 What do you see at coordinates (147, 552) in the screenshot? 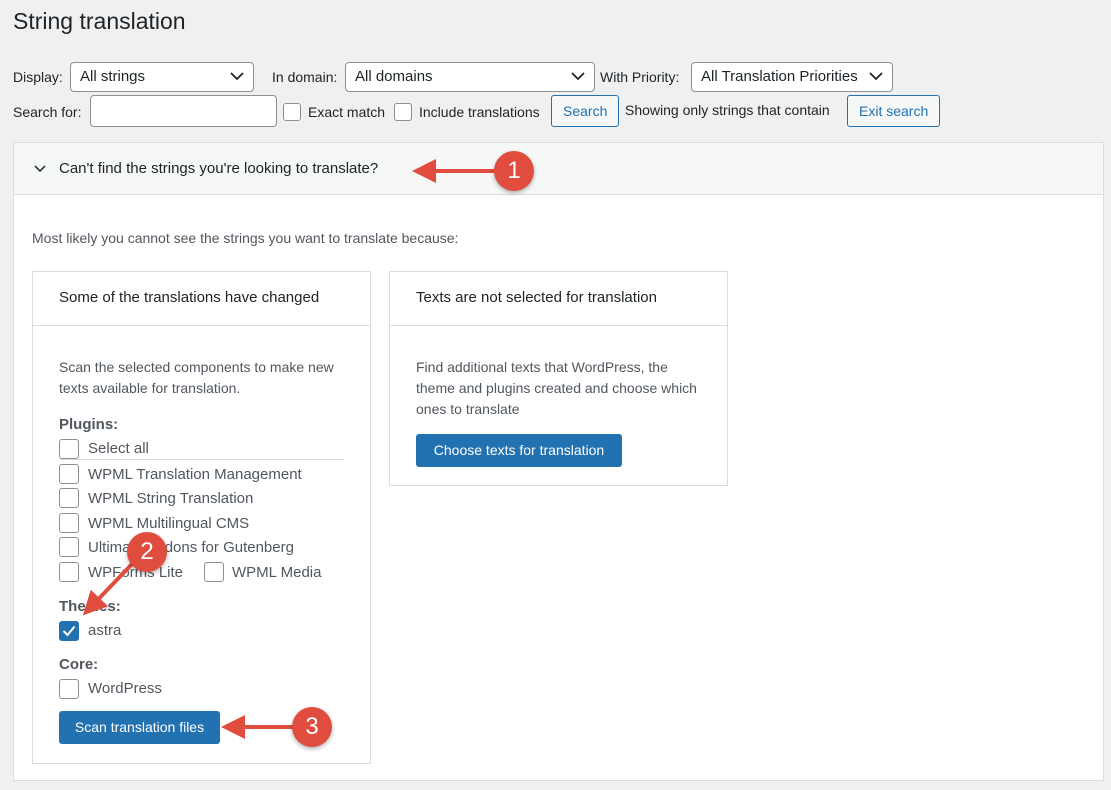
I see `callout-badge-2: 2` at bounding box center [147, 552].